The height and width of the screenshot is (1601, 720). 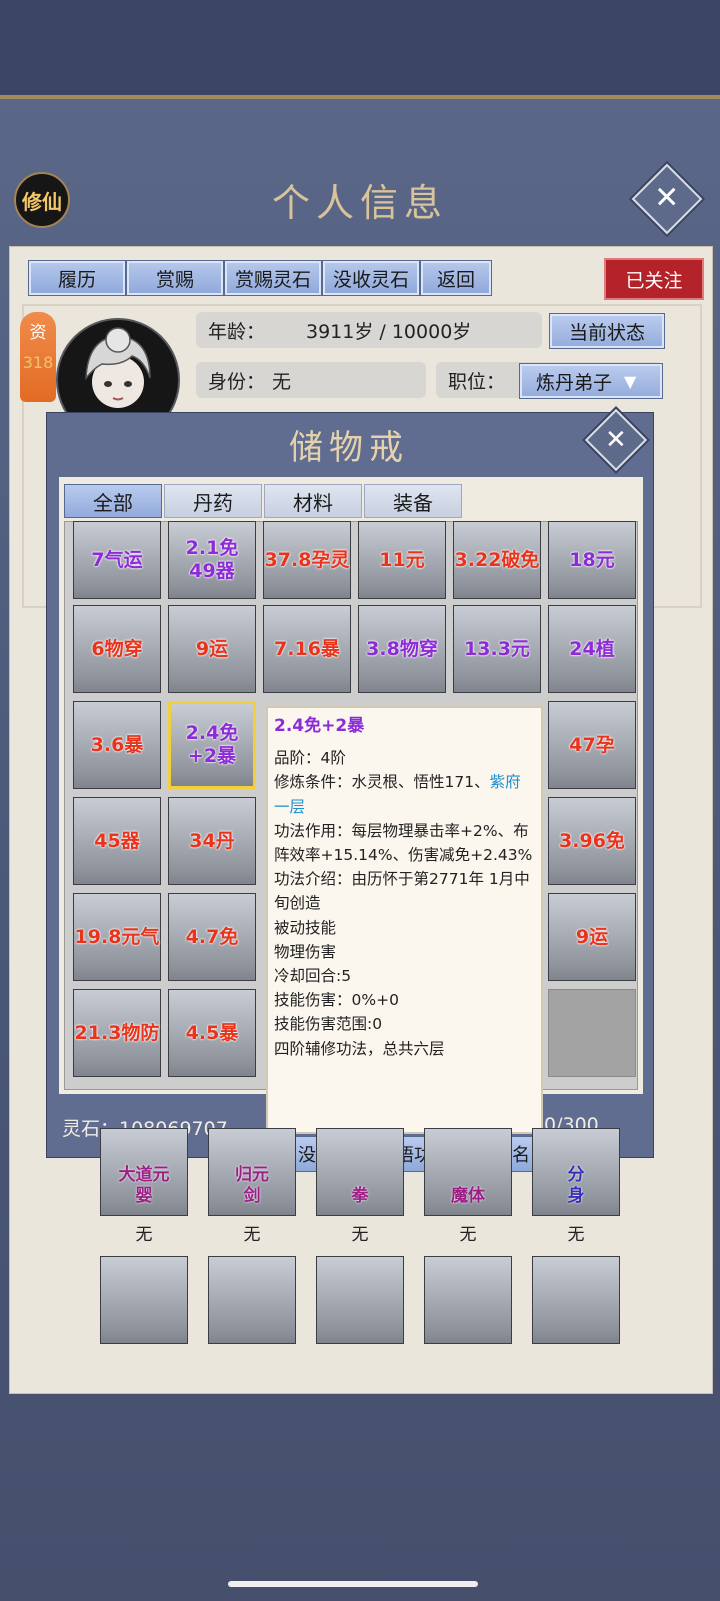 What do you see at coordinates (468, 1172) in the screenshot?
I see `equipment-slot: 魔体` at bounding box center [468, 1172].